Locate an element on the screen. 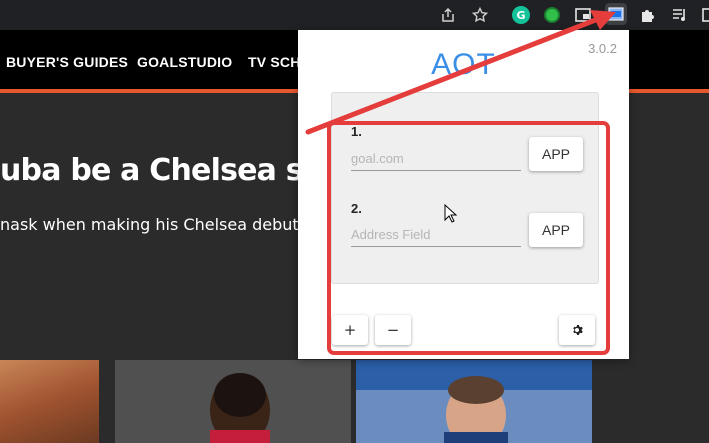 The width and height of the screenshot is (709, 443). media-queue-icon is located at coordinates (680, 15).